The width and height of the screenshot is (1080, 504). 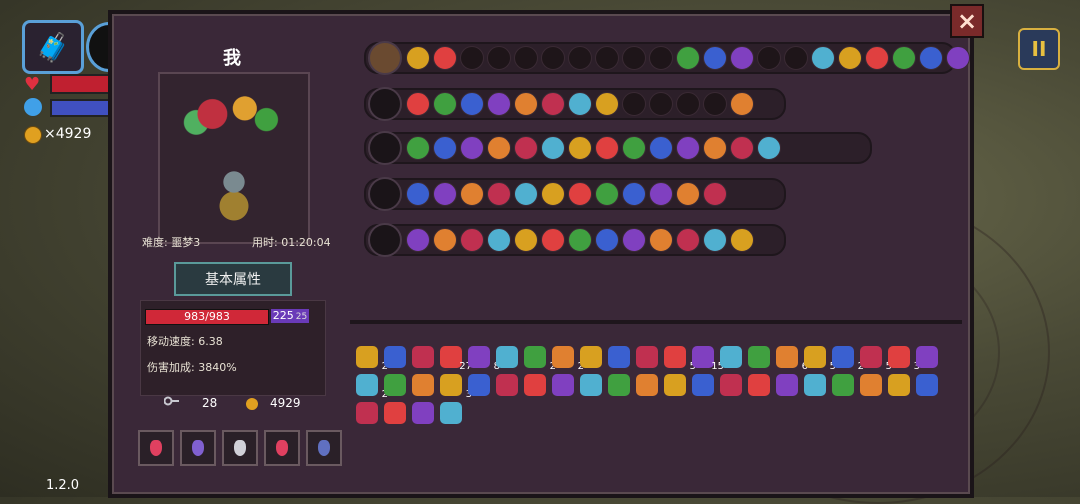 What do you see at coordinates (1039, 49) in the screenshot?
I see `pause-button: II` at bounding box center [1039, 49].